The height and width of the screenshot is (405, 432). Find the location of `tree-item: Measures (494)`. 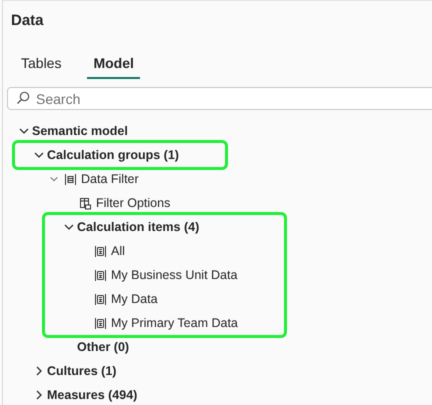

tree-item: Measures (494) is located at coordinates (217, 394).